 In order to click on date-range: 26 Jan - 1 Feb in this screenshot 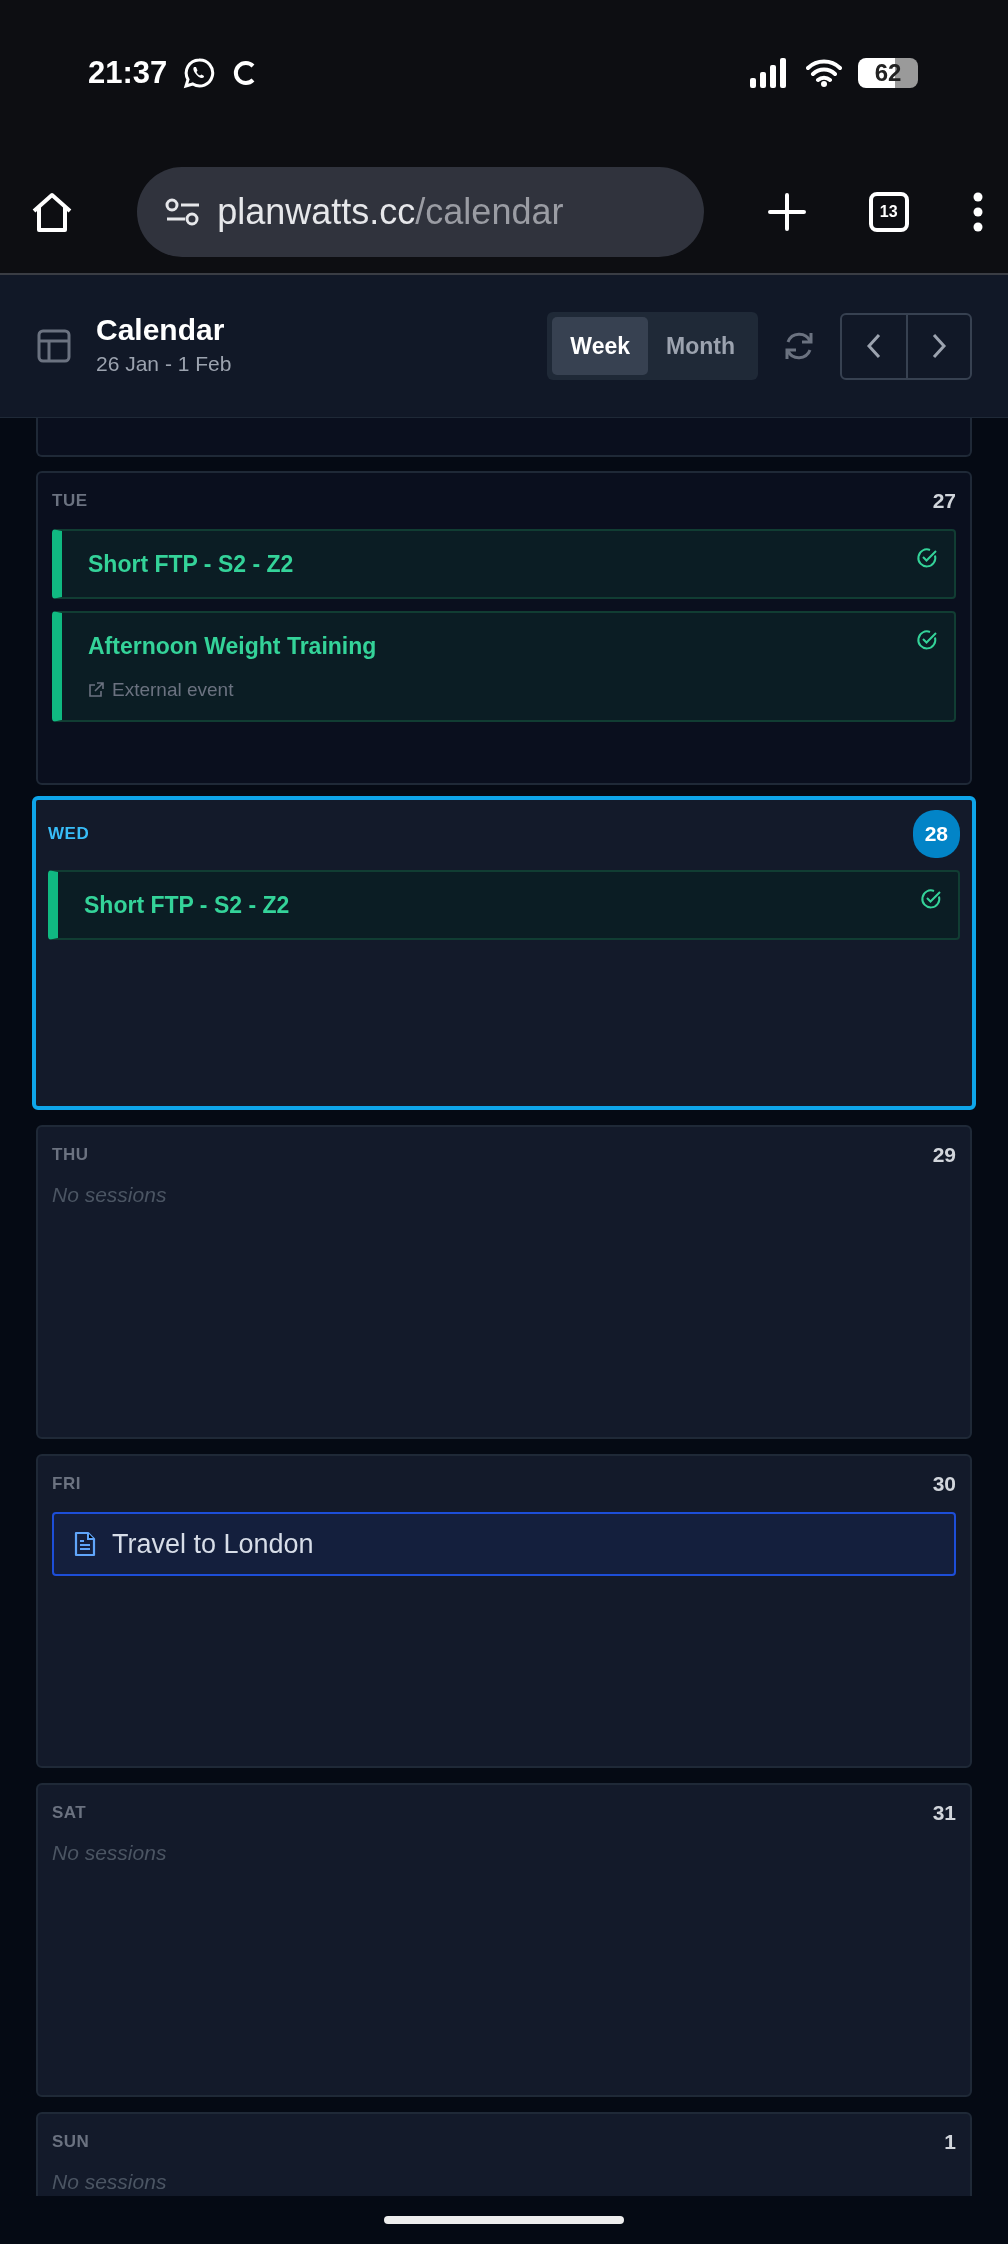, I will do `click(164, 364)`.